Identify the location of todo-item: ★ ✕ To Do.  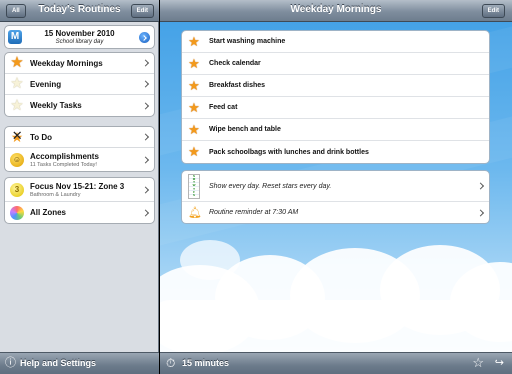
(79, 137).